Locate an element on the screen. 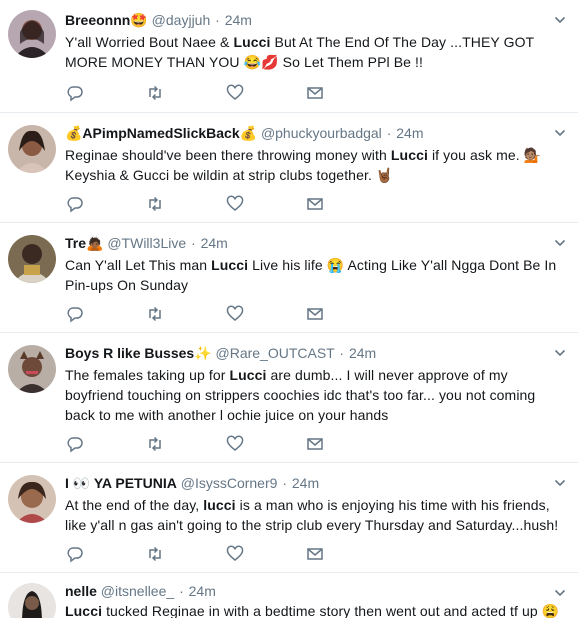  user-handle: @phuckyourbadgal is located at coordinates (321, 133).